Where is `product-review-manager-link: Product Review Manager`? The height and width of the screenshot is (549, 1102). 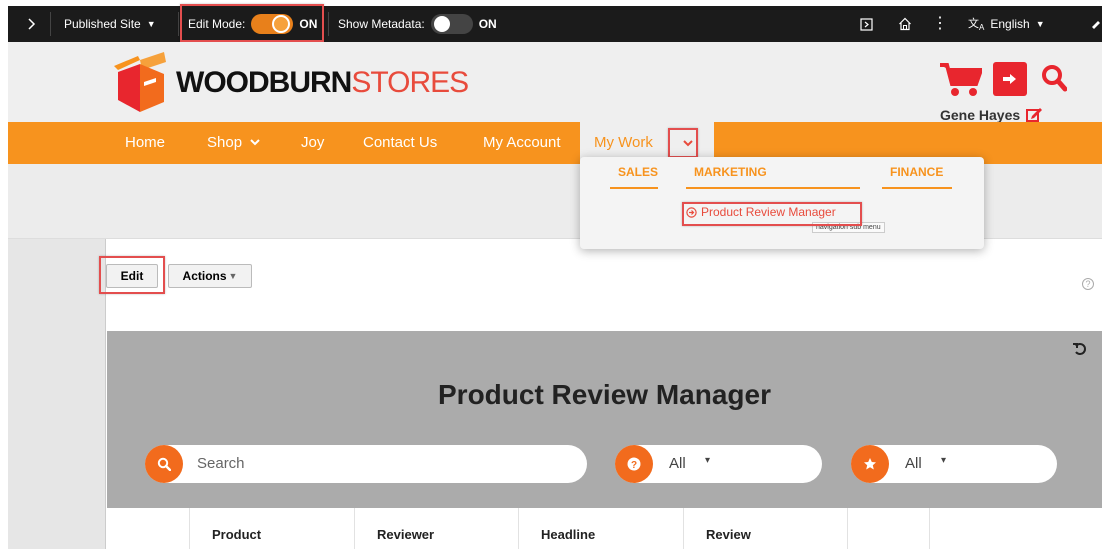
product-review-manager-link: Product Review Manager is located at coordinates (761, 212).